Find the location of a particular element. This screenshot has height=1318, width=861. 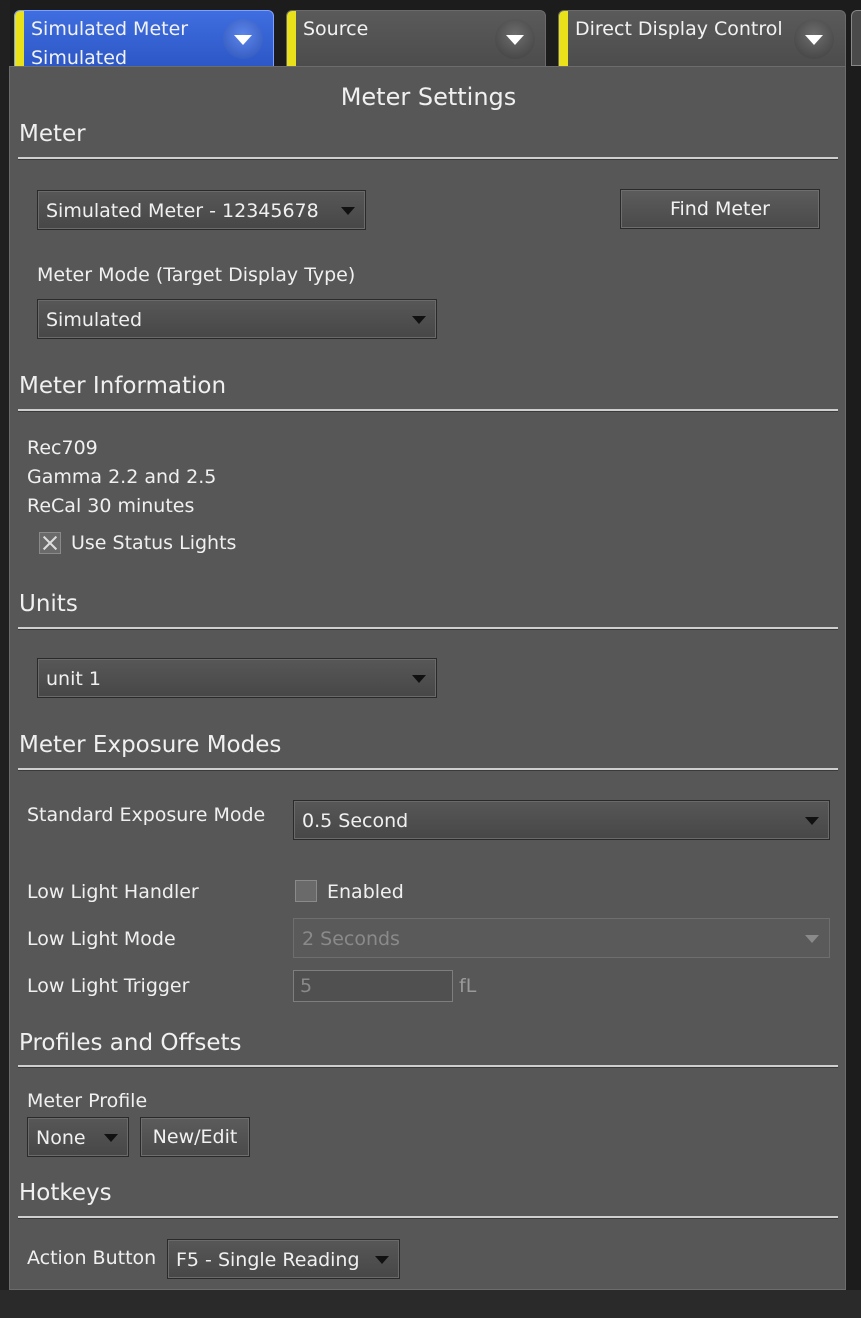

tab-simulated-meter: Simulated Meter Simulated is located at coordinates (144, 41).